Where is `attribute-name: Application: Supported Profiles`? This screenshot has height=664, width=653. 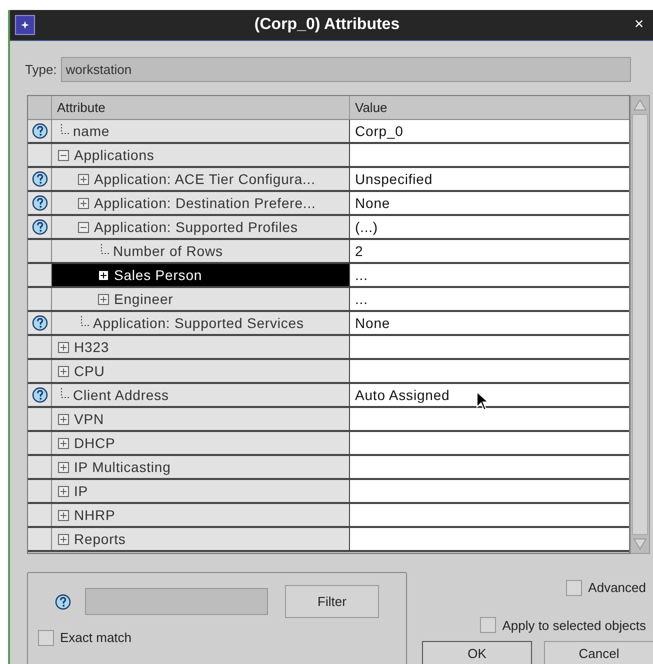
attribute-name: Application: Supported Profiles is located at coordinates (196, 227).